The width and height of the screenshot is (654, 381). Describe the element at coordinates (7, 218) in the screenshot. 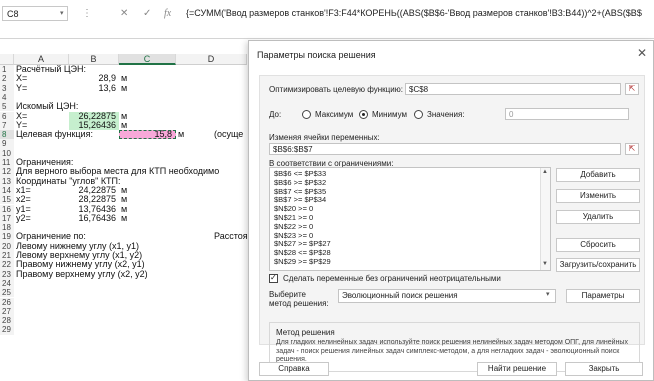

I see `row-header: 17` at that location.